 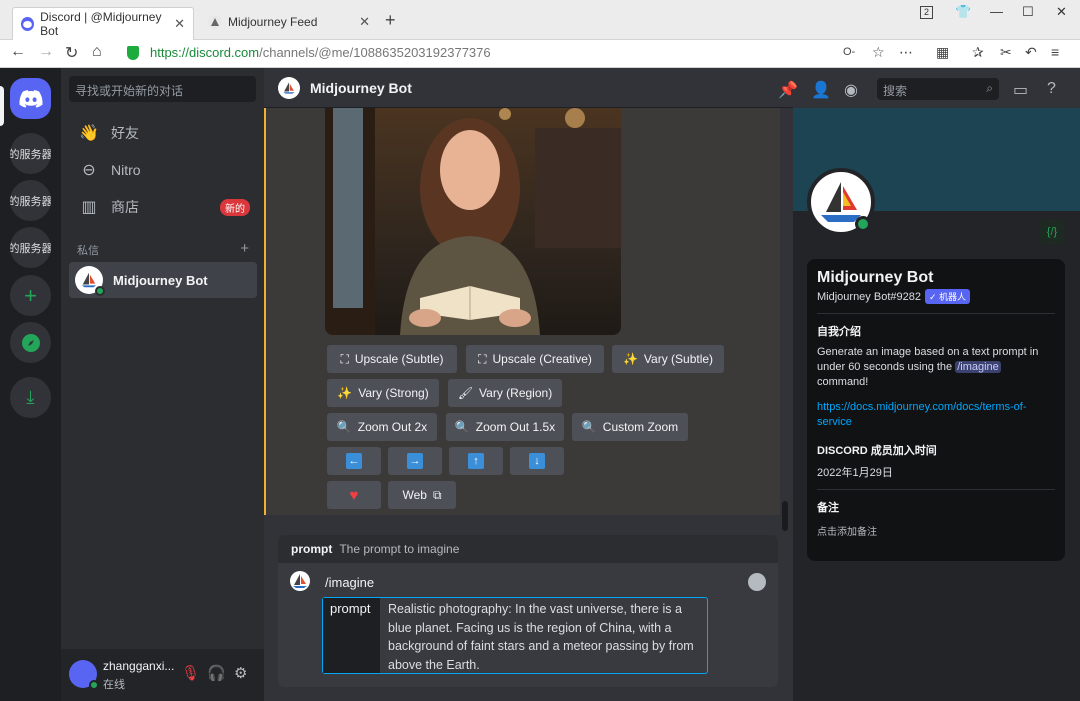 What do you see at coordinates (1028, 12) in the screenshot?
I see `maximize-icon: ☐` at bounding box center [1028, 12].